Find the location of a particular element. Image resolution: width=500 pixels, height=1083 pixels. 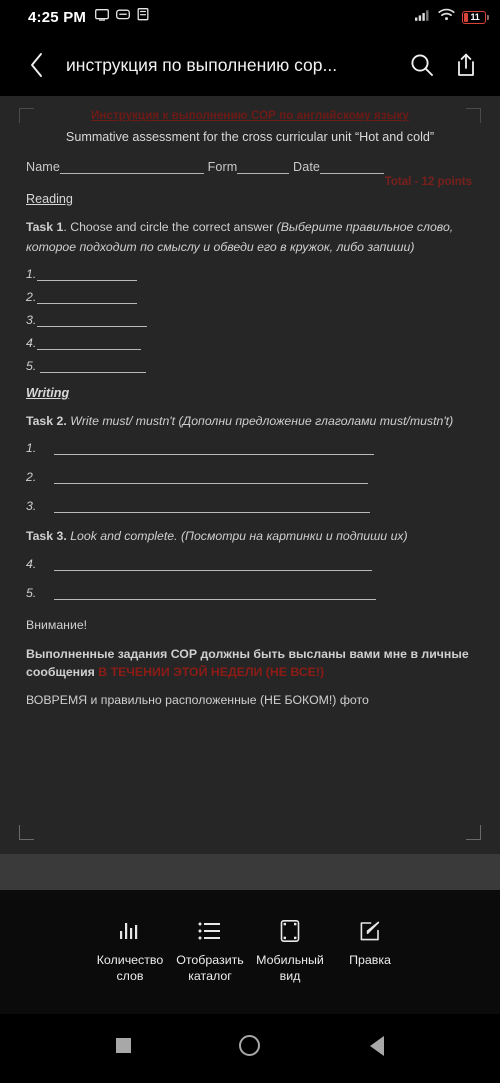

form-label: Form is located at coordinates (222, 167).